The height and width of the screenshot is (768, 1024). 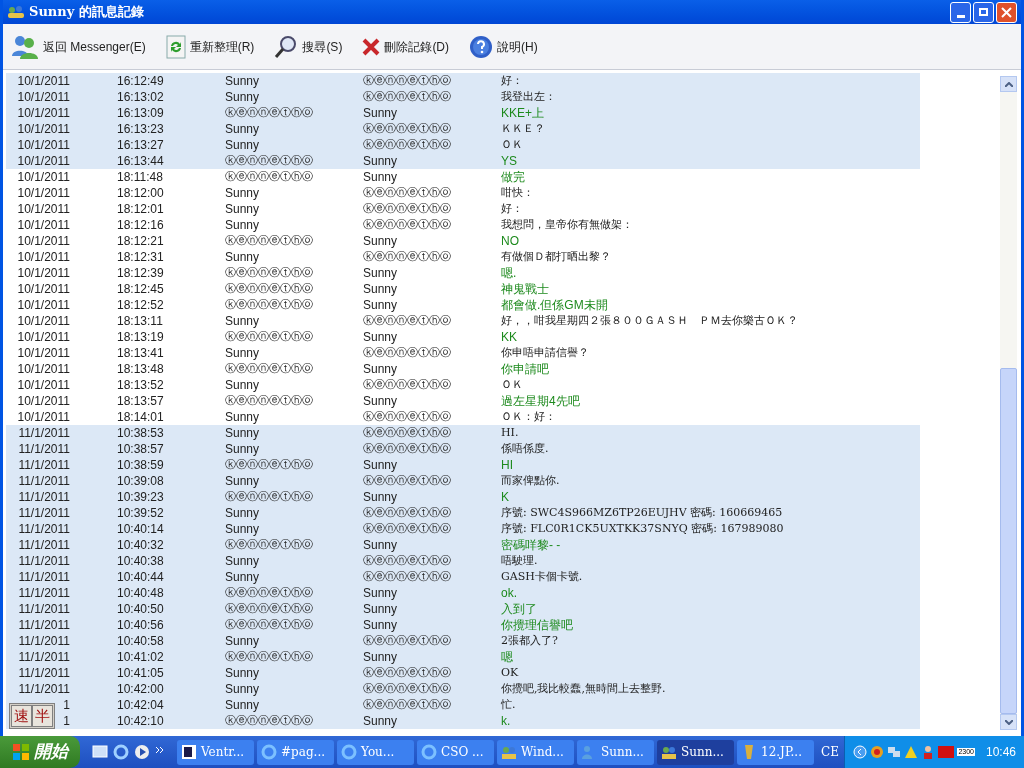 What do you see at coordinates (21, 716) in the screenshot?
I see `ime-button: 速` at bounding box center [21, 716].